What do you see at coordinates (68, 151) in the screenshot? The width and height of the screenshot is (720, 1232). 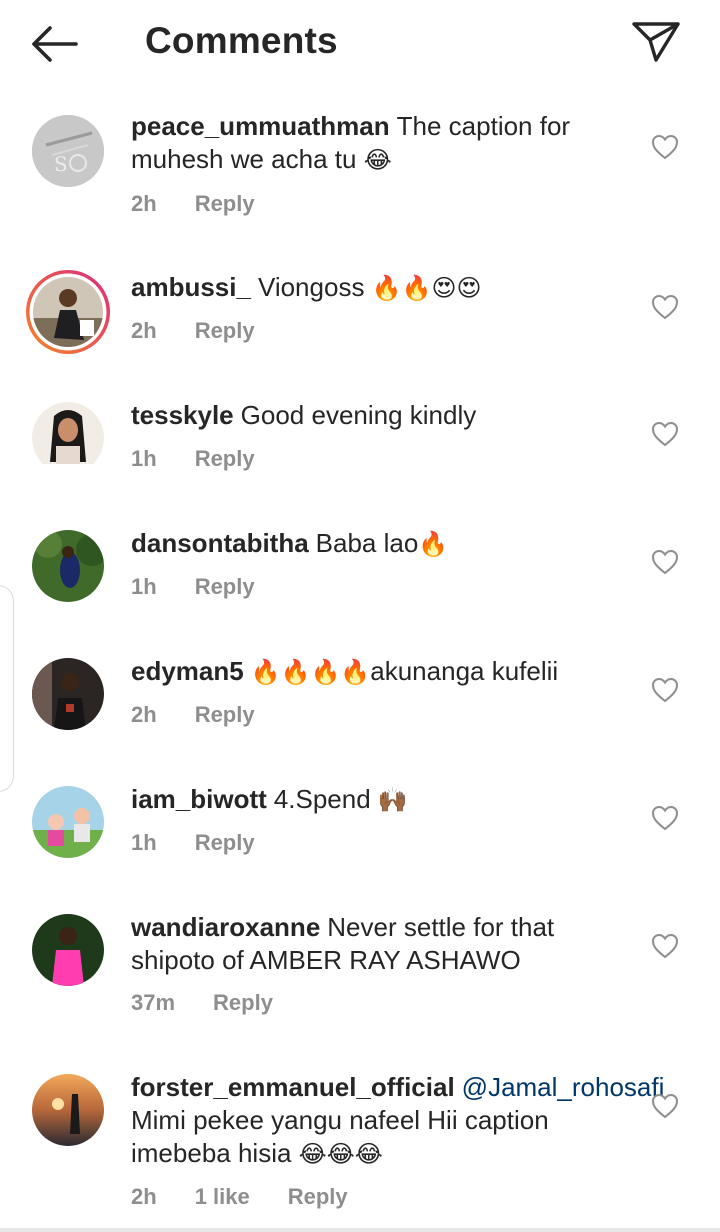 I see `avatar: S` at bounding box center [68, 151].